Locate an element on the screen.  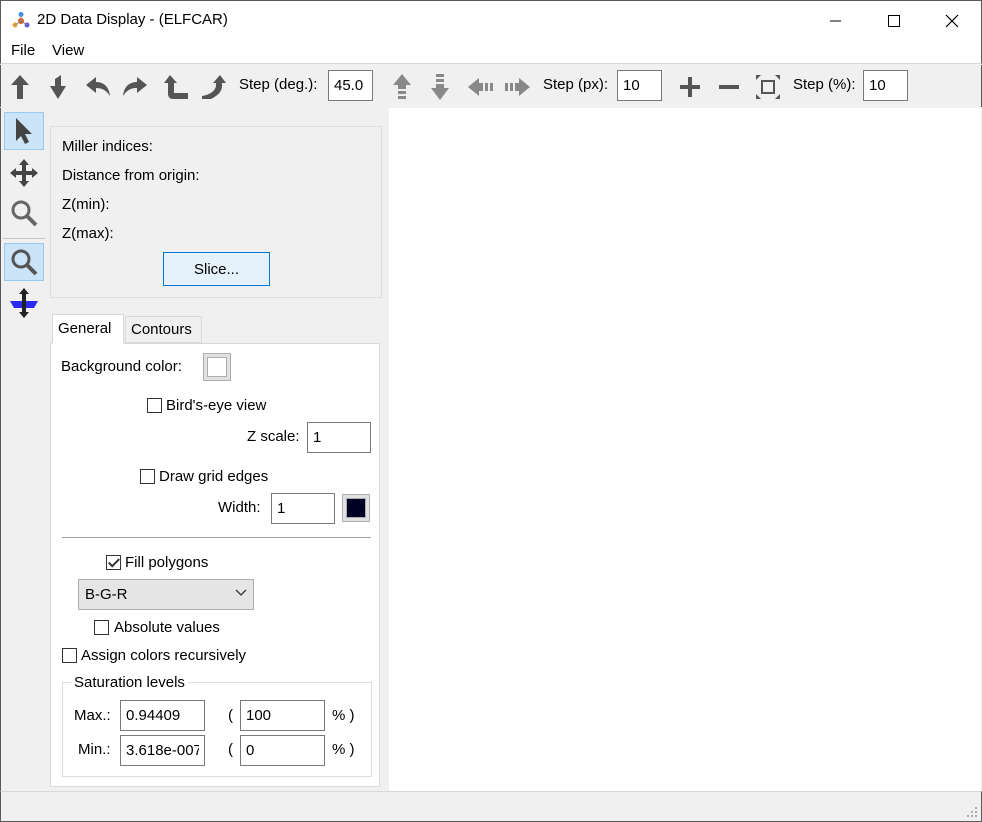
saturation-levels-title: Saturation levels is located at coordinates (129, 682).